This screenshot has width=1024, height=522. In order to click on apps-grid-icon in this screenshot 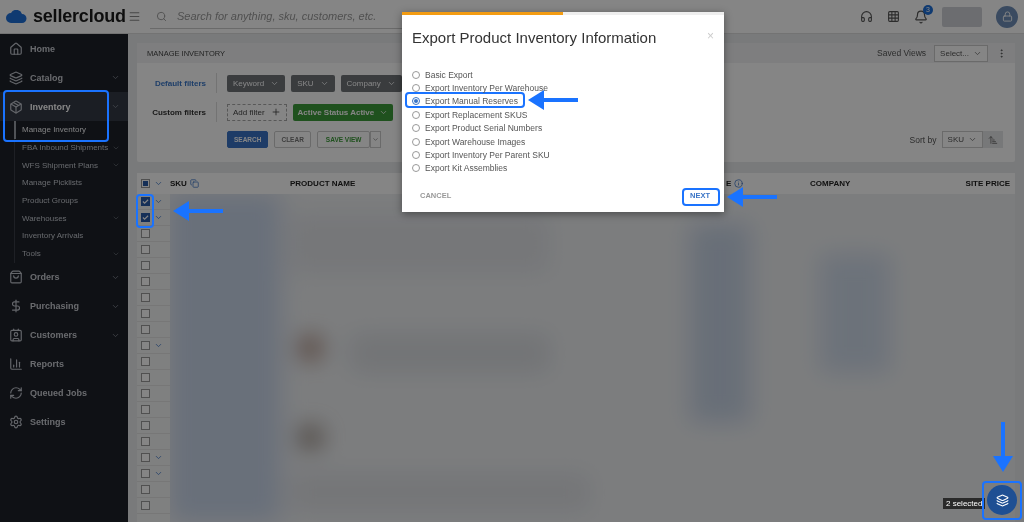, I will do `click(893, 16)`.